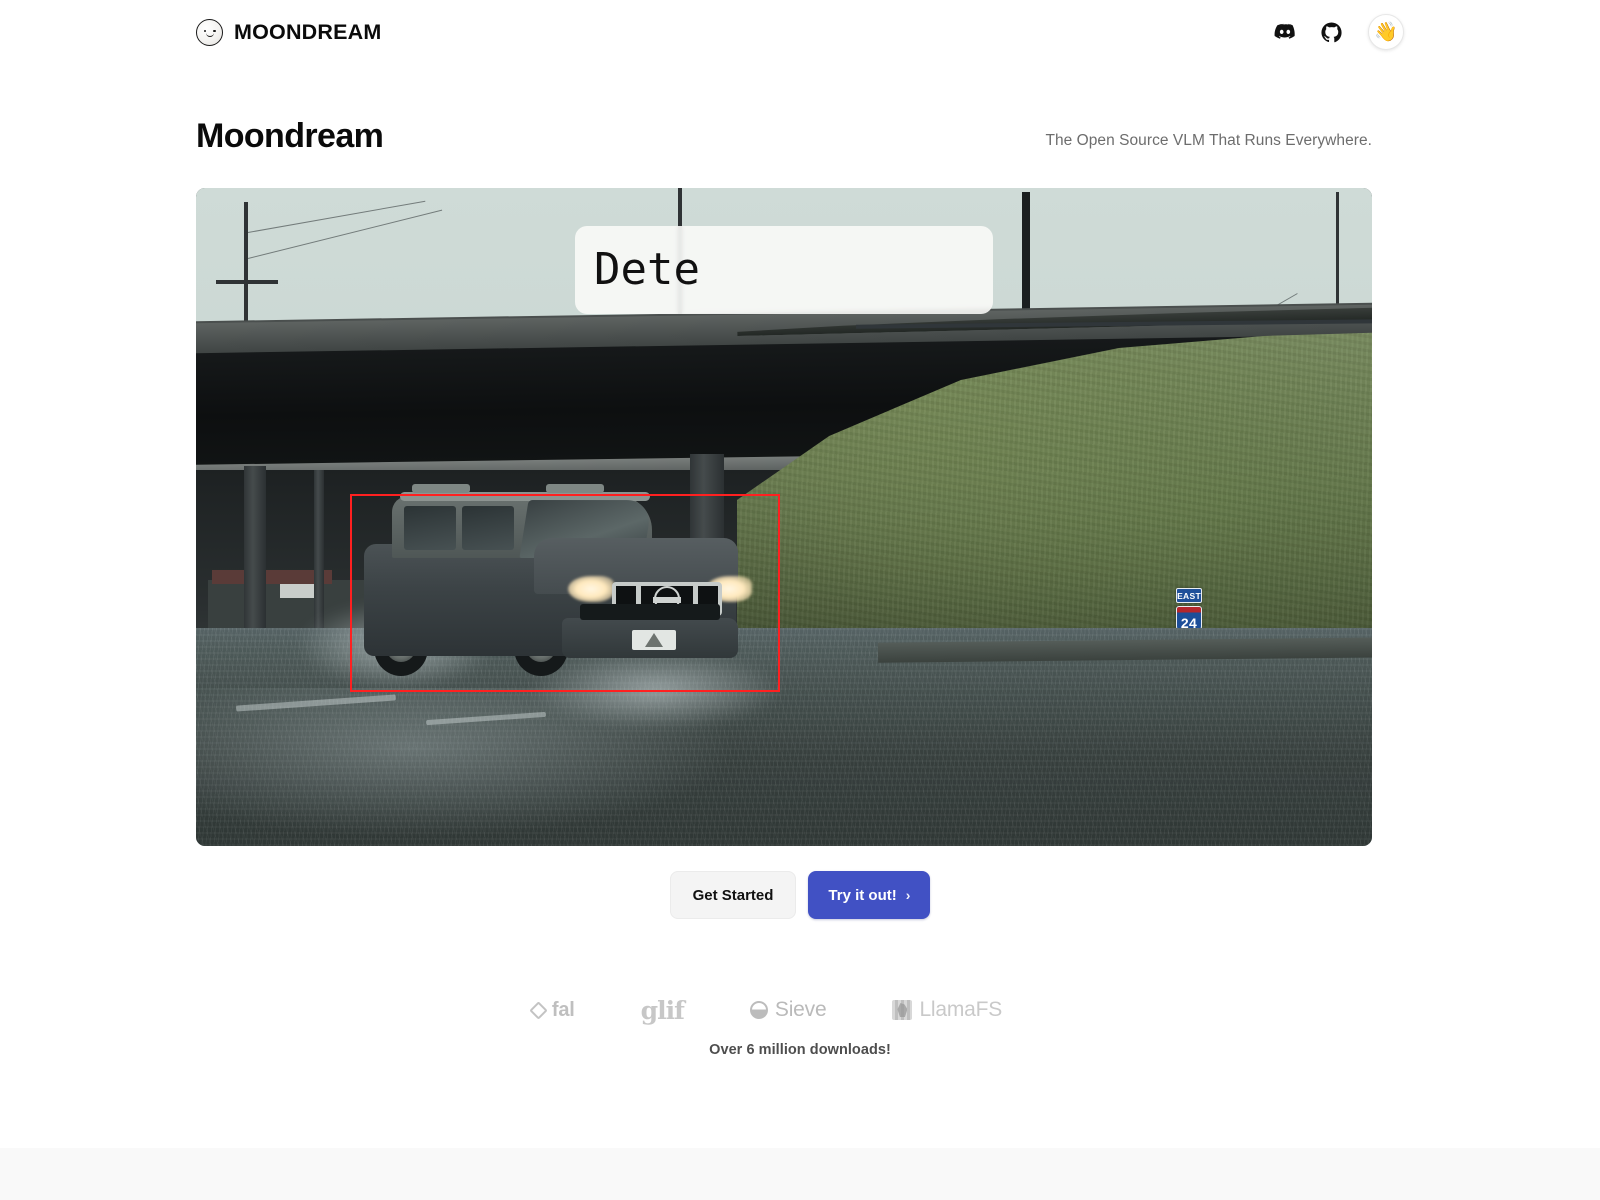  What do you see at coordinates (862, 895) in the screenshot?
I see `try-it-out-label: Try it out!` at bounding box center [862, 895].